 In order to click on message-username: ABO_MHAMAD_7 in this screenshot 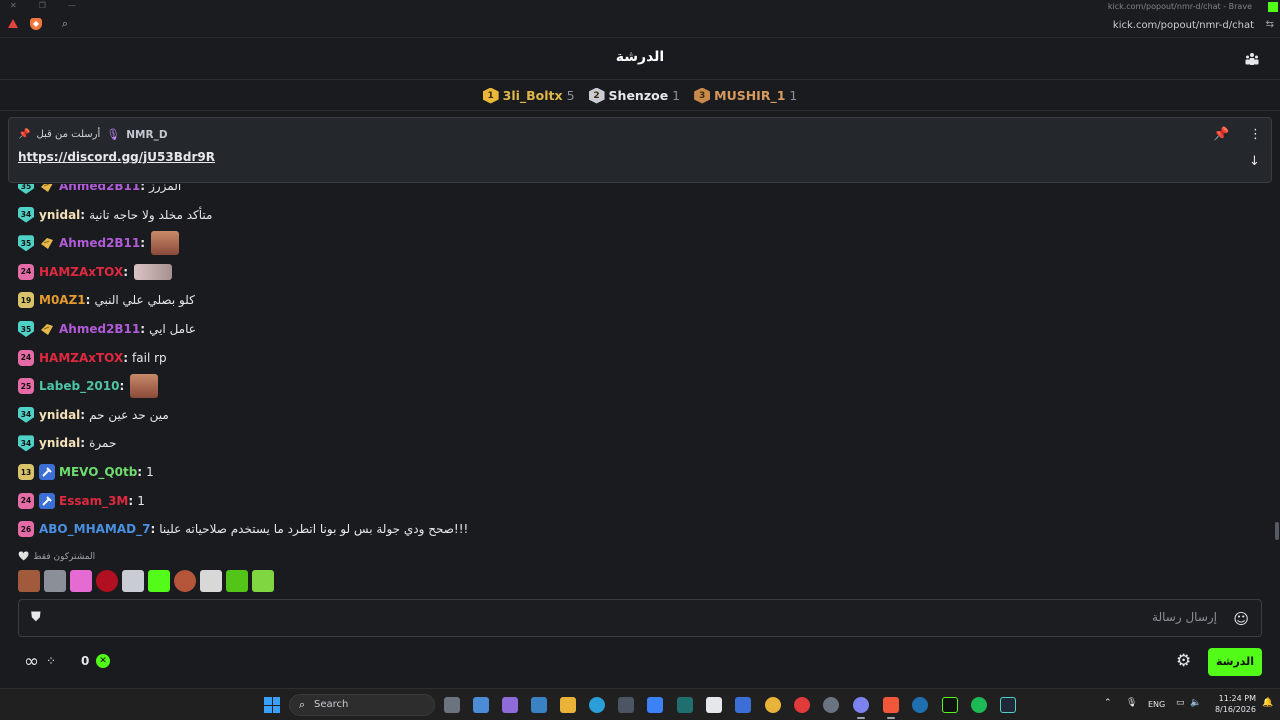, I will do `click(94, 529)`.